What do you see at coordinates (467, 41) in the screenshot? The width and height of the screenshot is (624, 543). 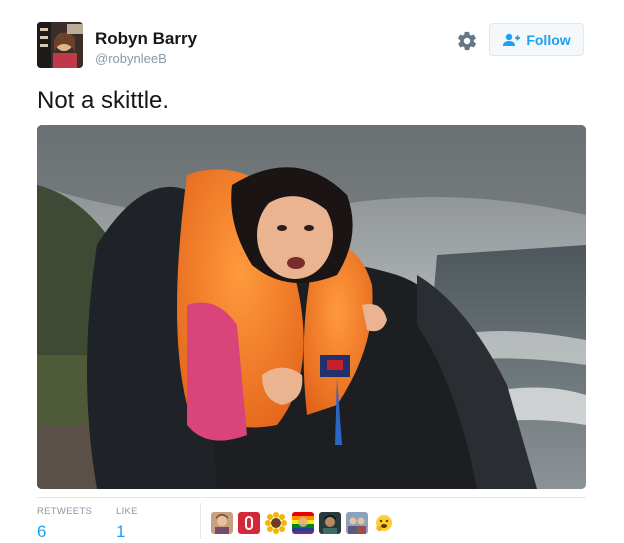 I see `gear-icon` at bounding box center [467, 41].